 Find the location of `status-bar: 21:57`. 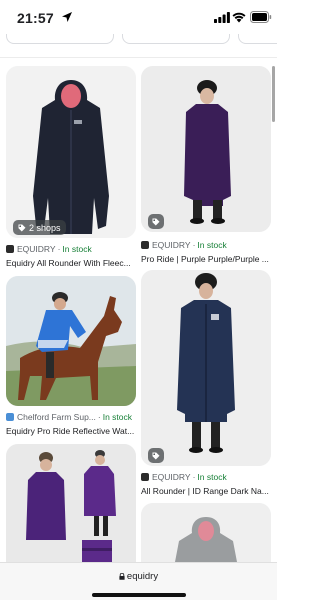

status-bar: 21:57 is located at coordinates (138, 17).